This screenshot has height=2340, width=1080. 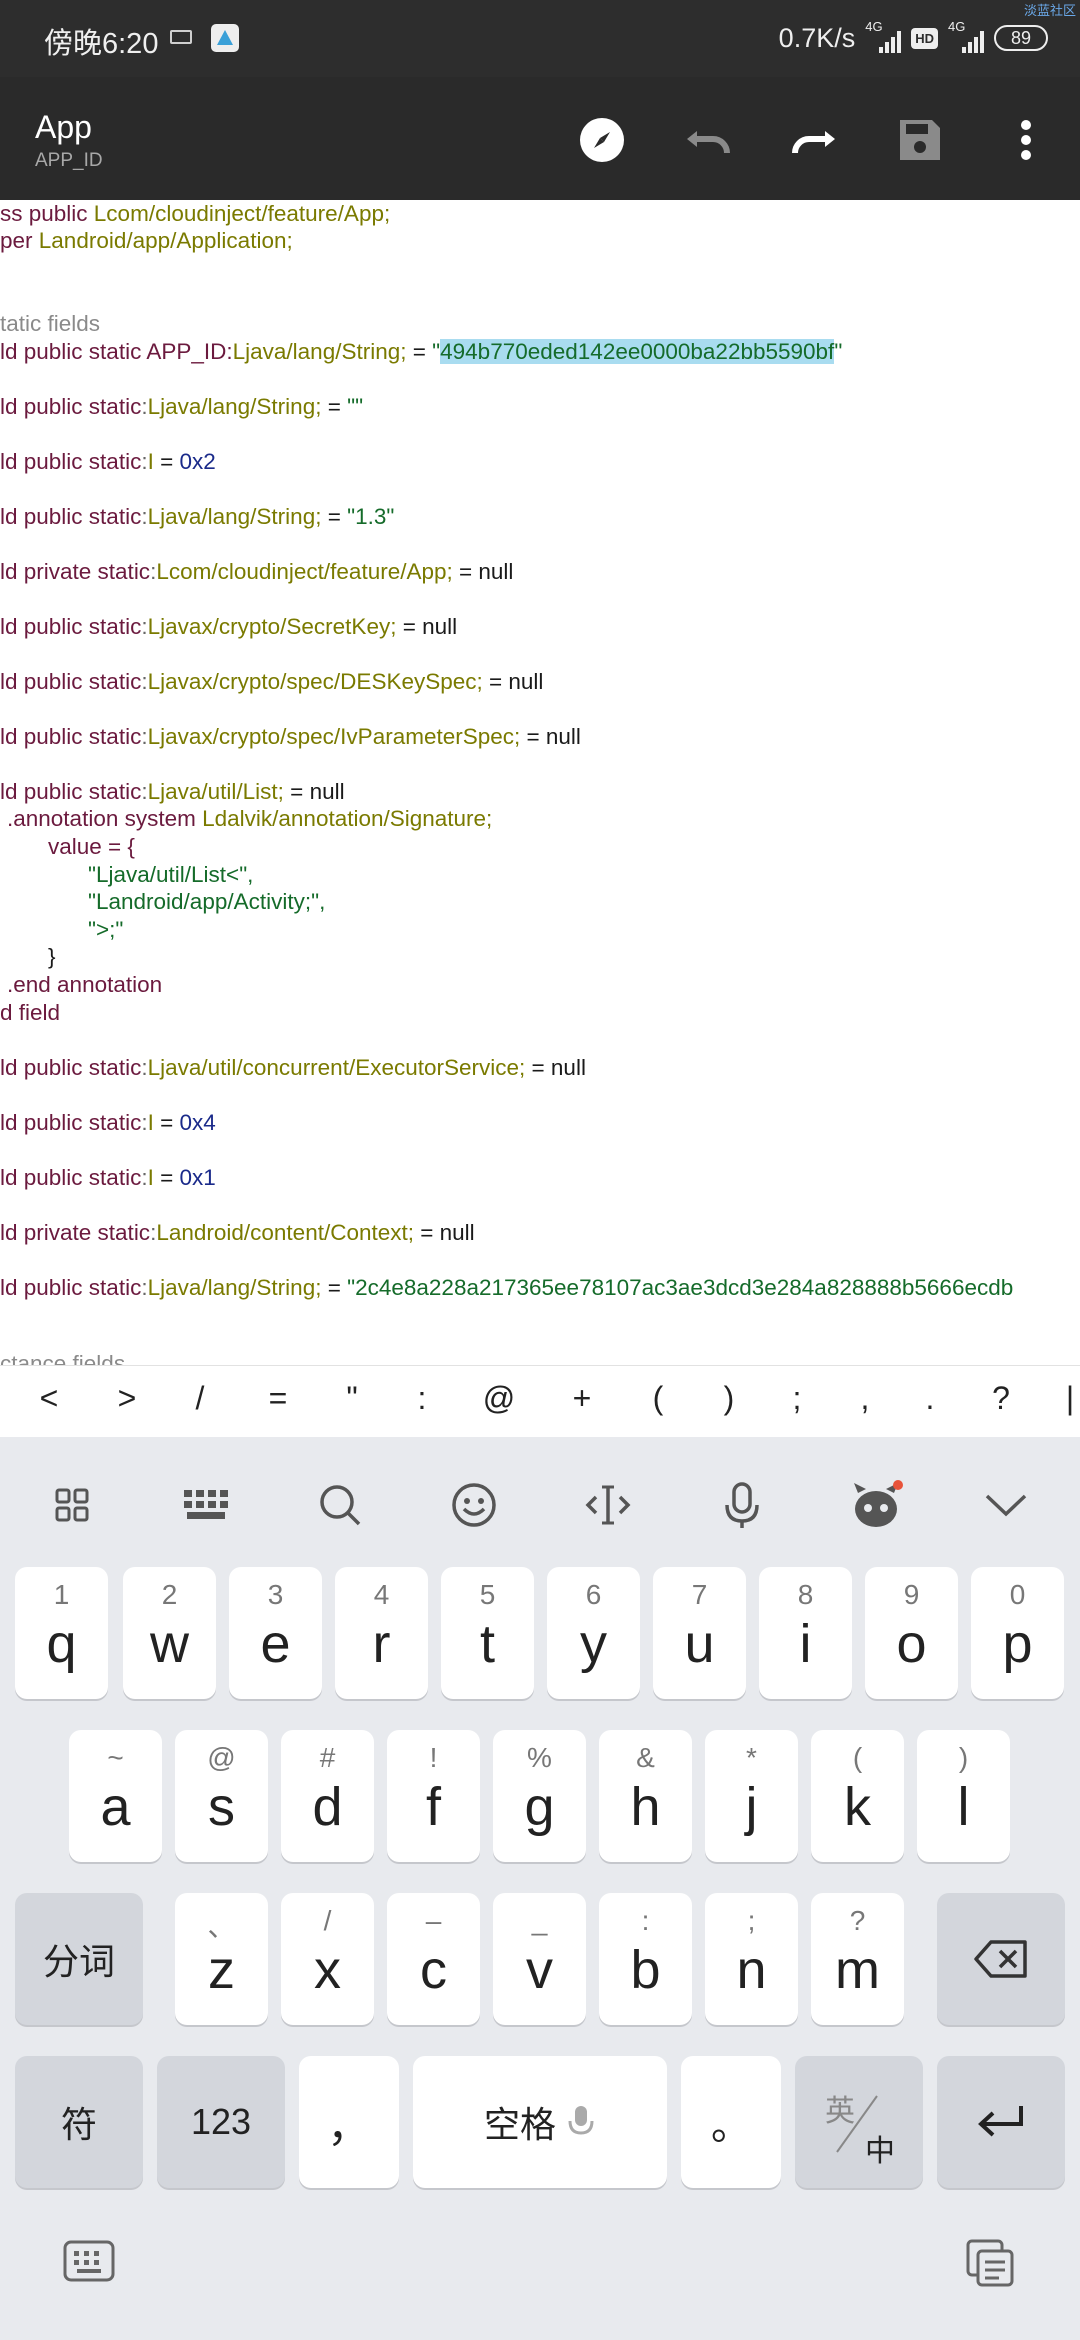 I want to click on key-t: 5t, so click(x=487, y=1633).